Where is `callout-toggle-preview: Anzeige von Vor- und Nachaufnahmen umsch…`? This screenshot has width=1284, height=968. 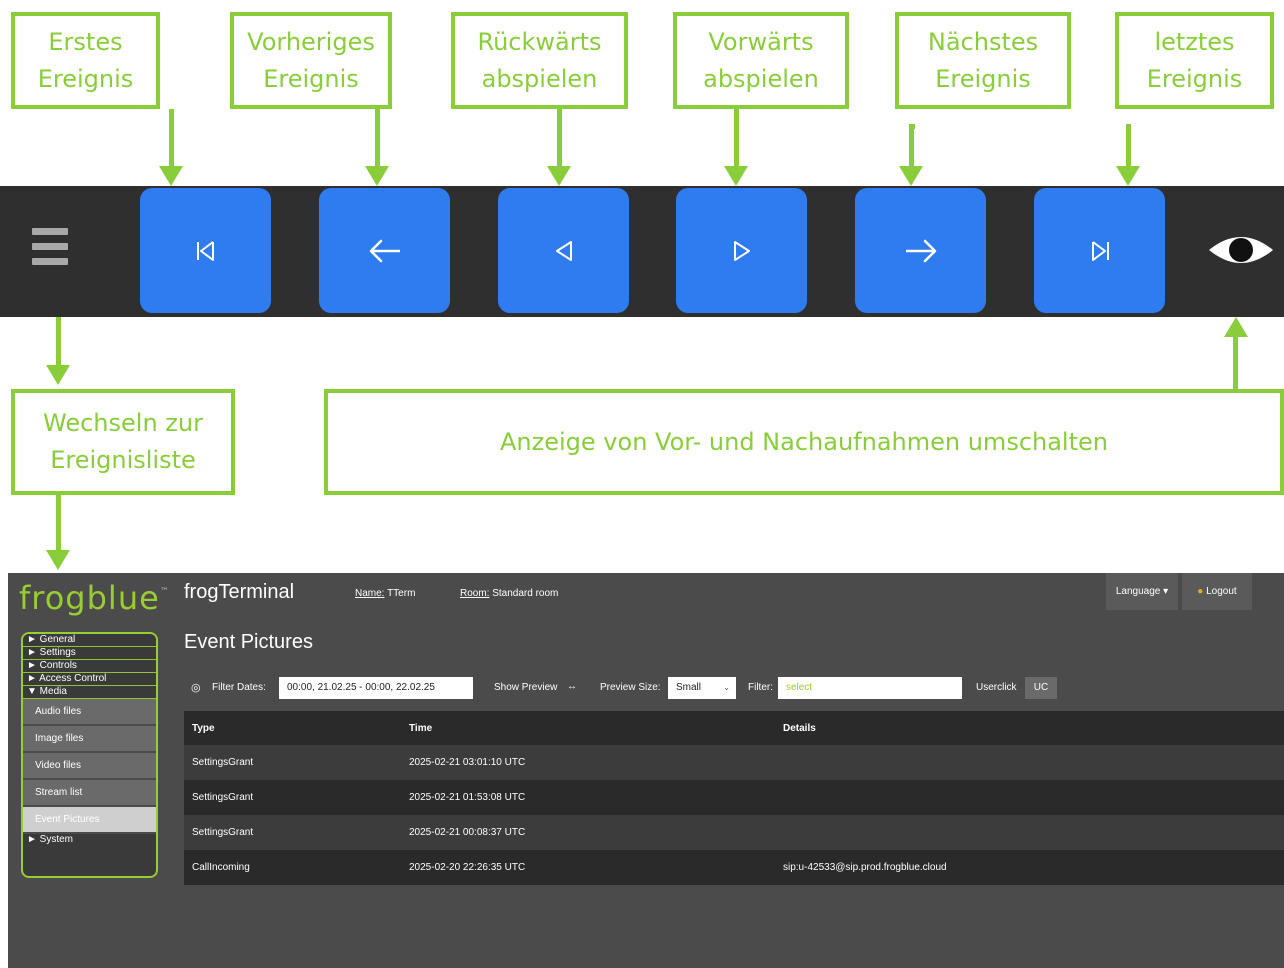 callout-toggle-preview: Anzeige von Vor- und Nachaufnahmen umsch… is located at coordinates (804, 442).